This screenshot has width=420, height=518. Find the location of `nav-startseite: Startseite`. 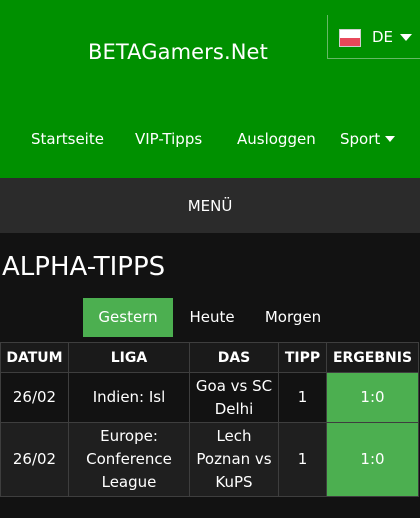

nav-startseite: Startseite is located at coordinates (67, 139).